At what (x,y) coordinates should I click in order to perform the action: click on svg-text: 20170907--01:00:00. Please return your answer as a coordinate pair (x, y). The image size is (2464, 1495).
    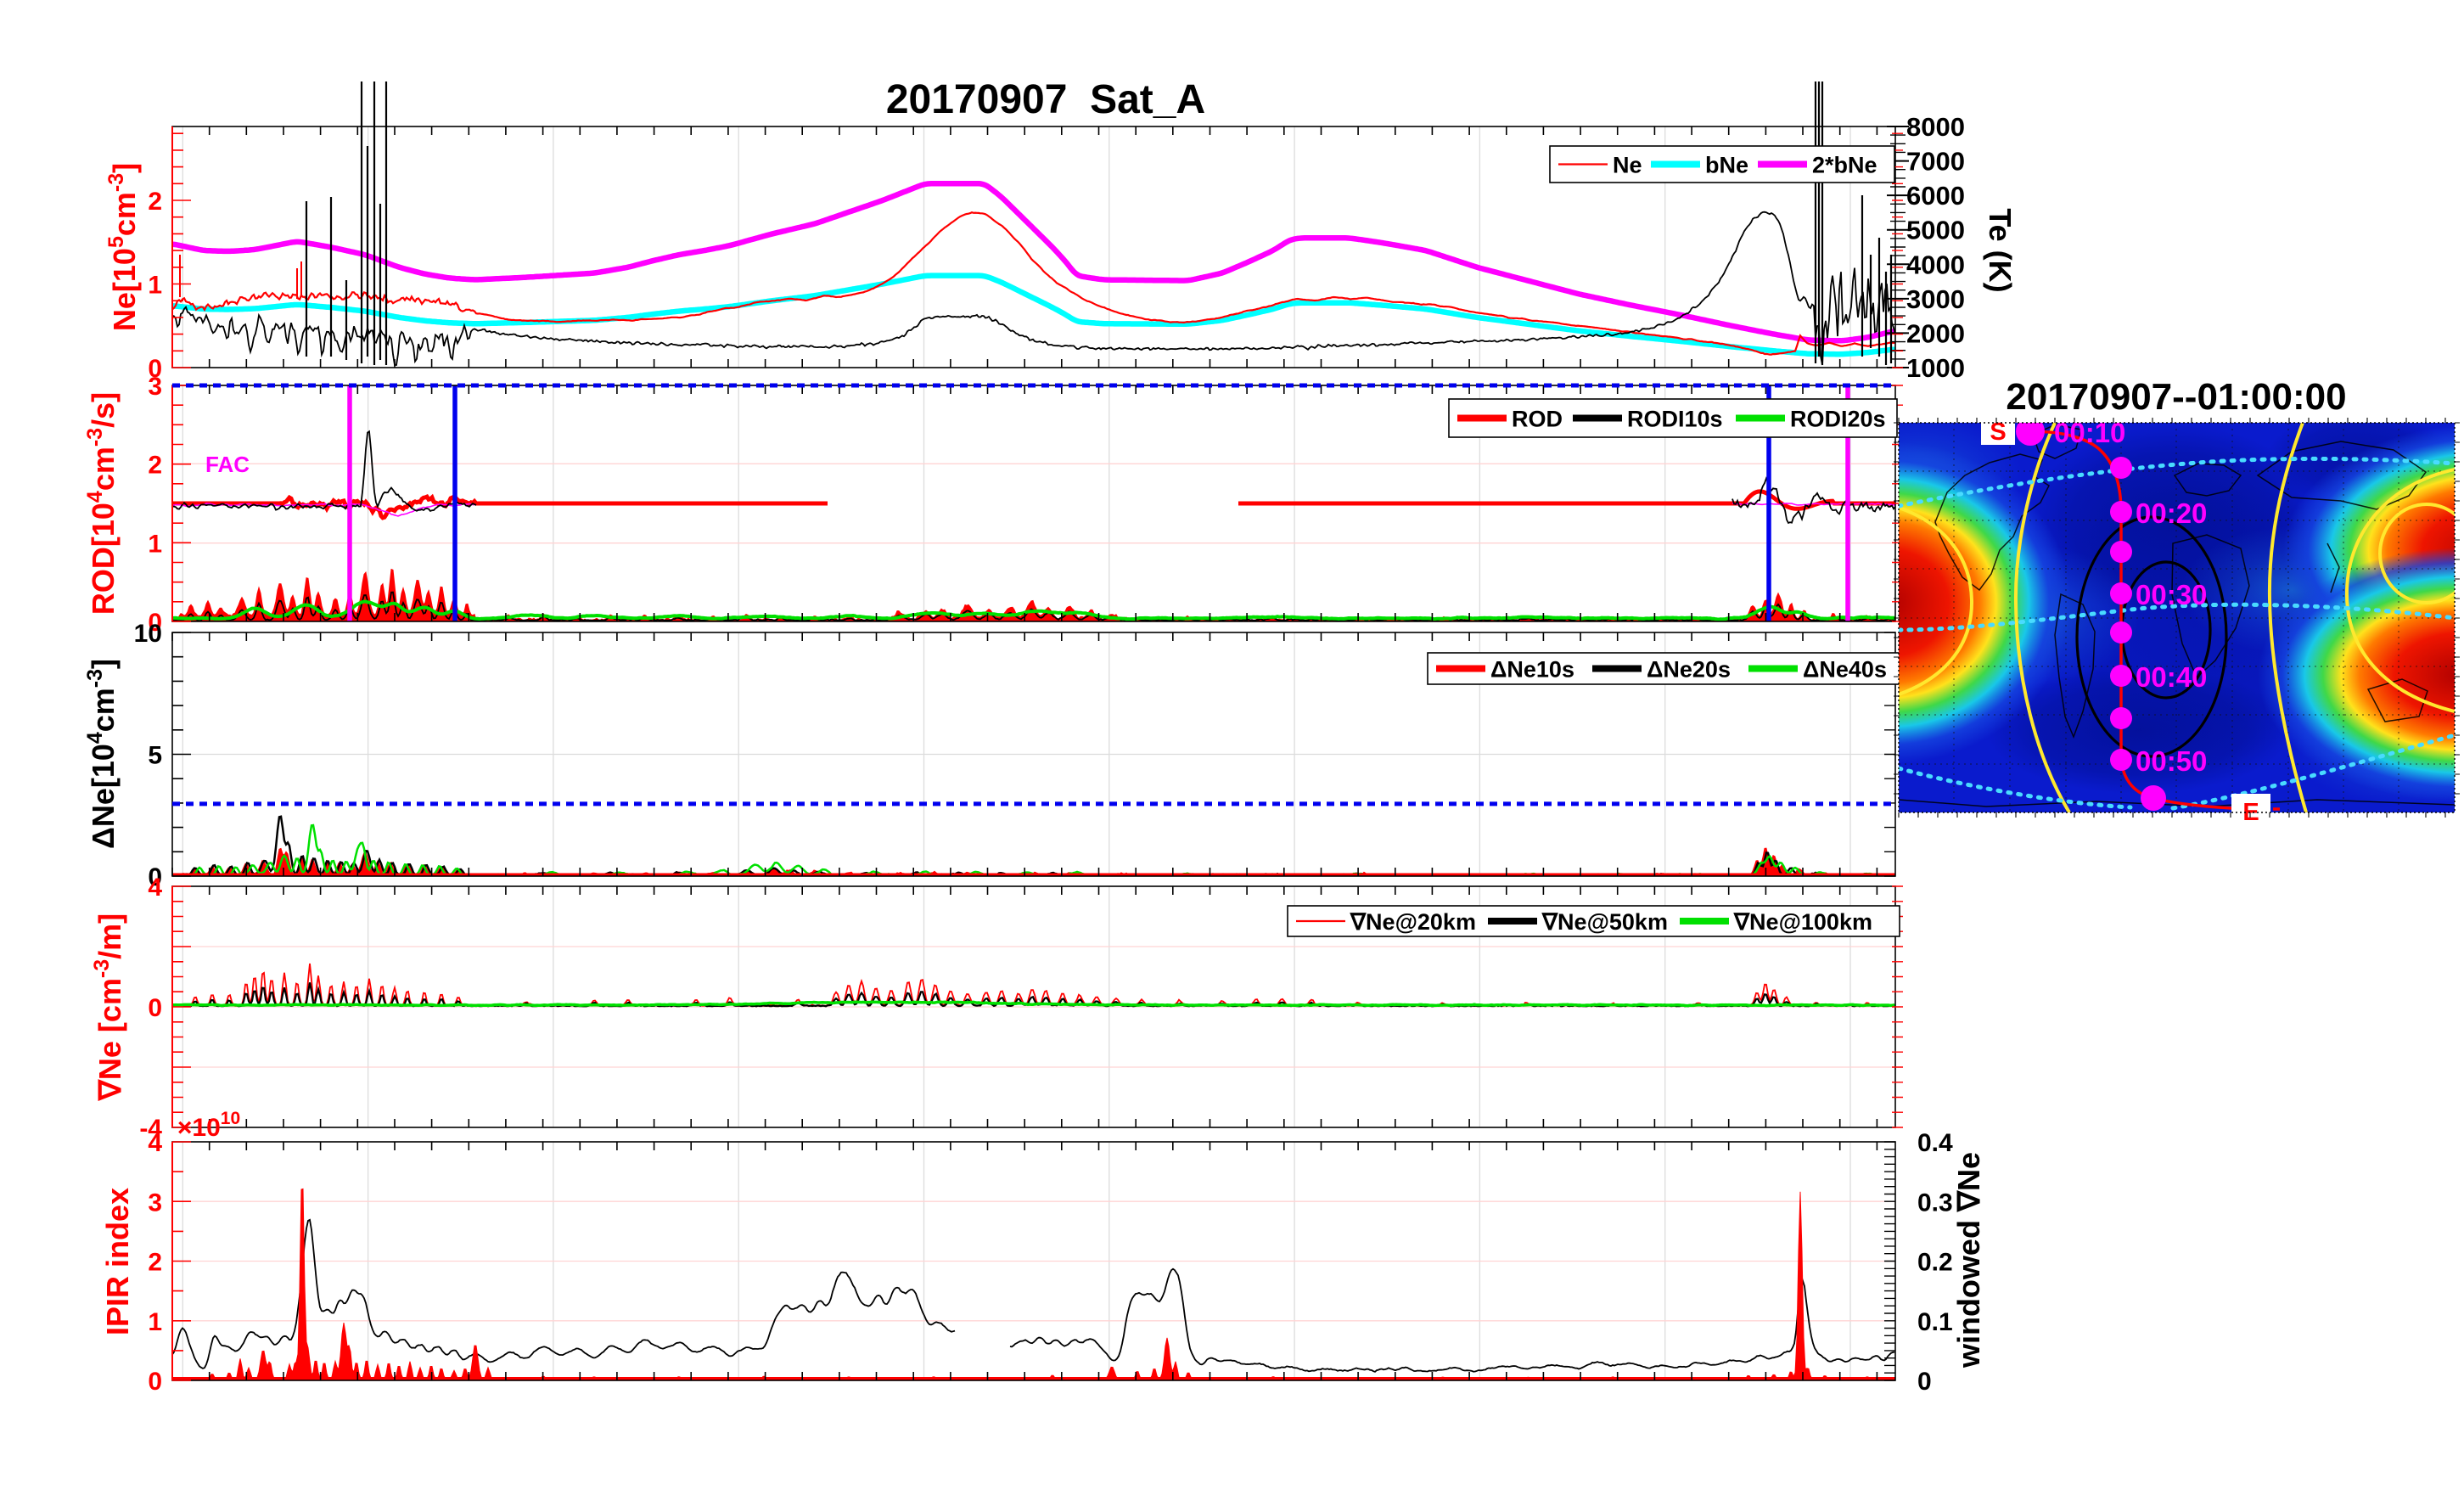
    Looking at the image, I should click on (2176, 397).